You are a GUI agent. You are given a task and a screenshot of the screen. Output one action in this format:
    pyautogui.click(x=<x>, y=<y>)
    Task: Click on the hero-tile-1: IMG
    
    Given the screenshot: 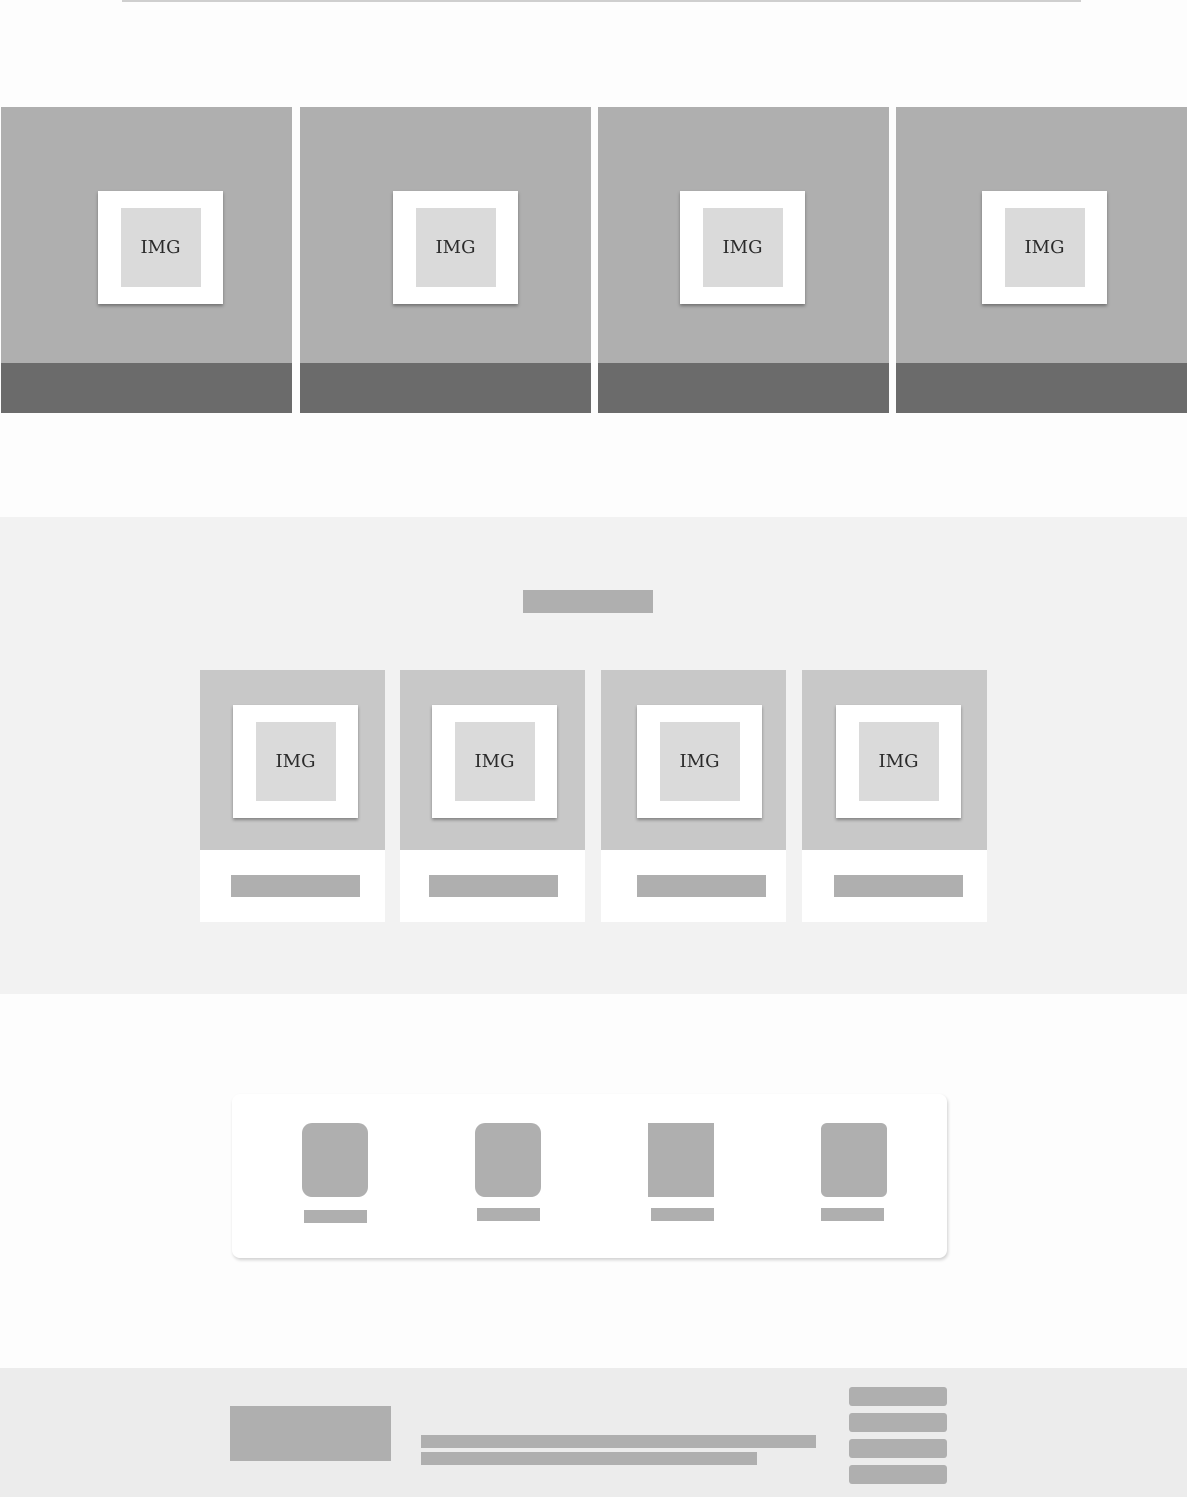 What is the action you would take?
    pyautogui.click(x=146, y=260)
    